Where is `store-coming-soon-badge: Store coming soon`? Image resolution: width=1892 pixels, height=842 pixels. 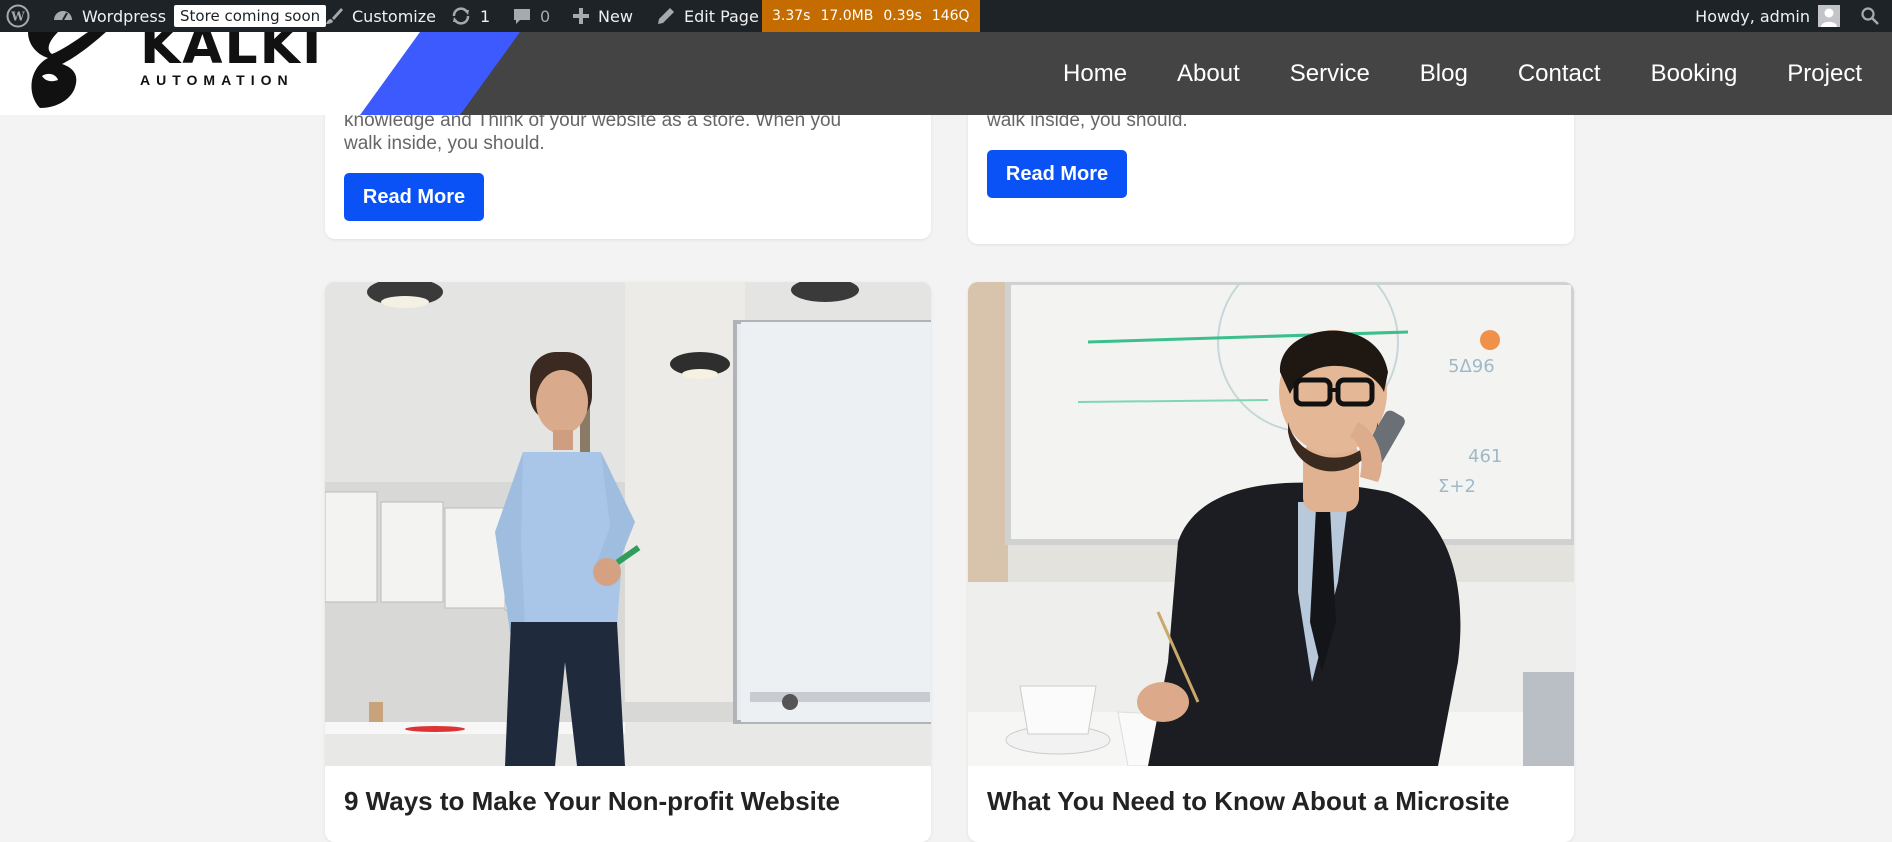
store-coming-soon-badge: Store coming soon is located at coordinates (250, 16).